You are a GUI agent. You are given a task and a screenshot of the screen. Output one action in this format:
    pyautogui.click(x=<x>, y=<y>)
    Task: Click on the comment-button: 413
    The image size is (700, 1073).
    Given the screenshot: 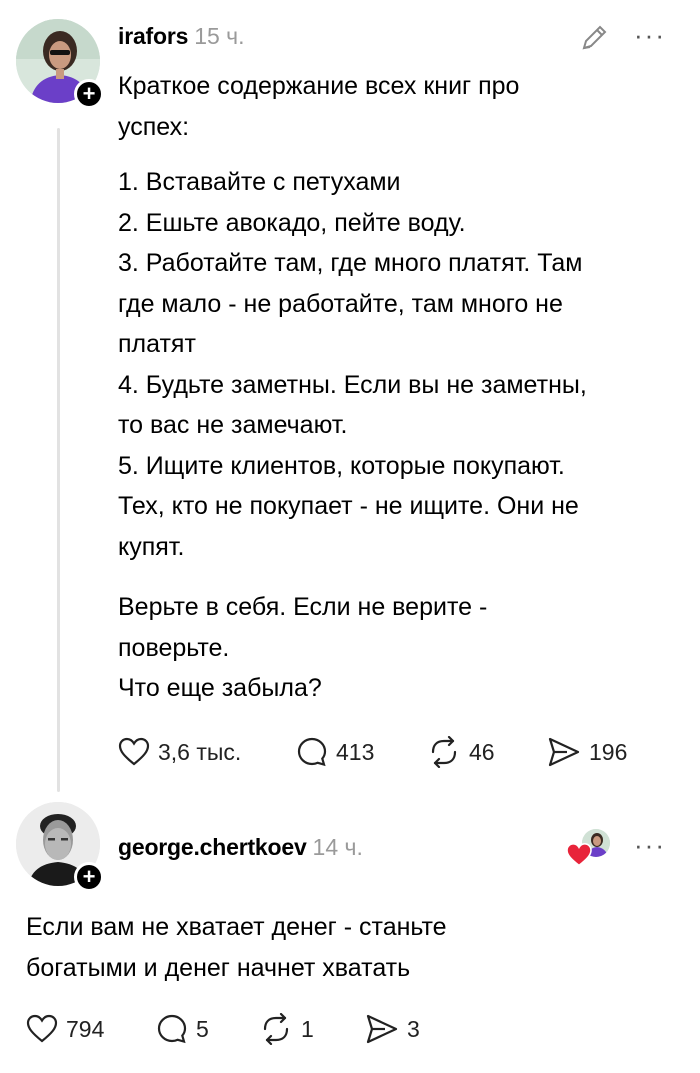 What is the action you would take?
    pyautogui.click(x=361, y=752)
    